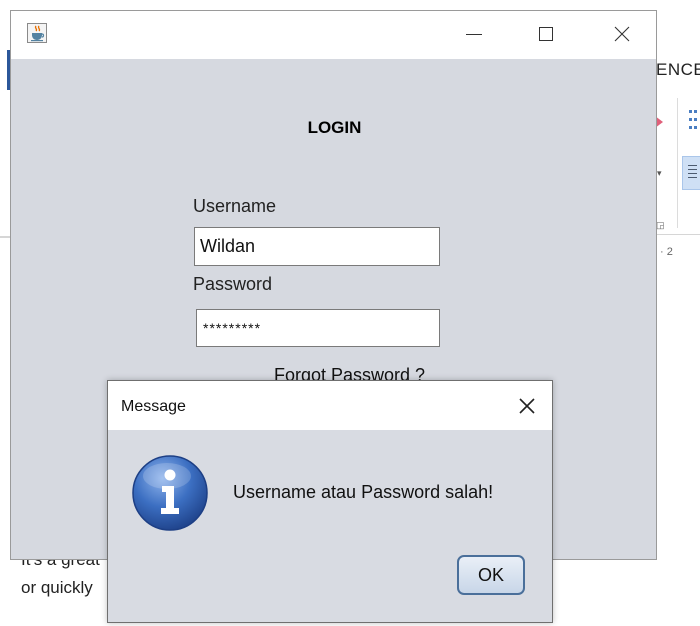 This screenshot has width=700, height=626. Describe the element at coordinates (660, 225) in the screenshot. I see `dialog-launcher-icon: ◲` at that location.